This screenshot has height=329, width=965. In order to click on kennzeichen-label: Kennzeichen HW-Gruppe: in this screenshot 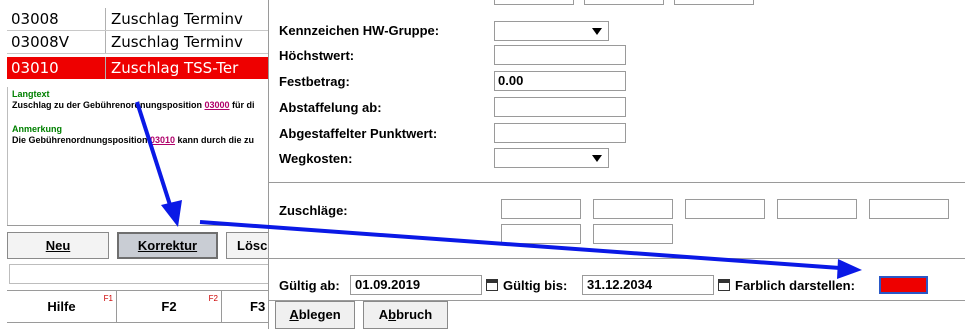, I will do `click(359, 30)`.